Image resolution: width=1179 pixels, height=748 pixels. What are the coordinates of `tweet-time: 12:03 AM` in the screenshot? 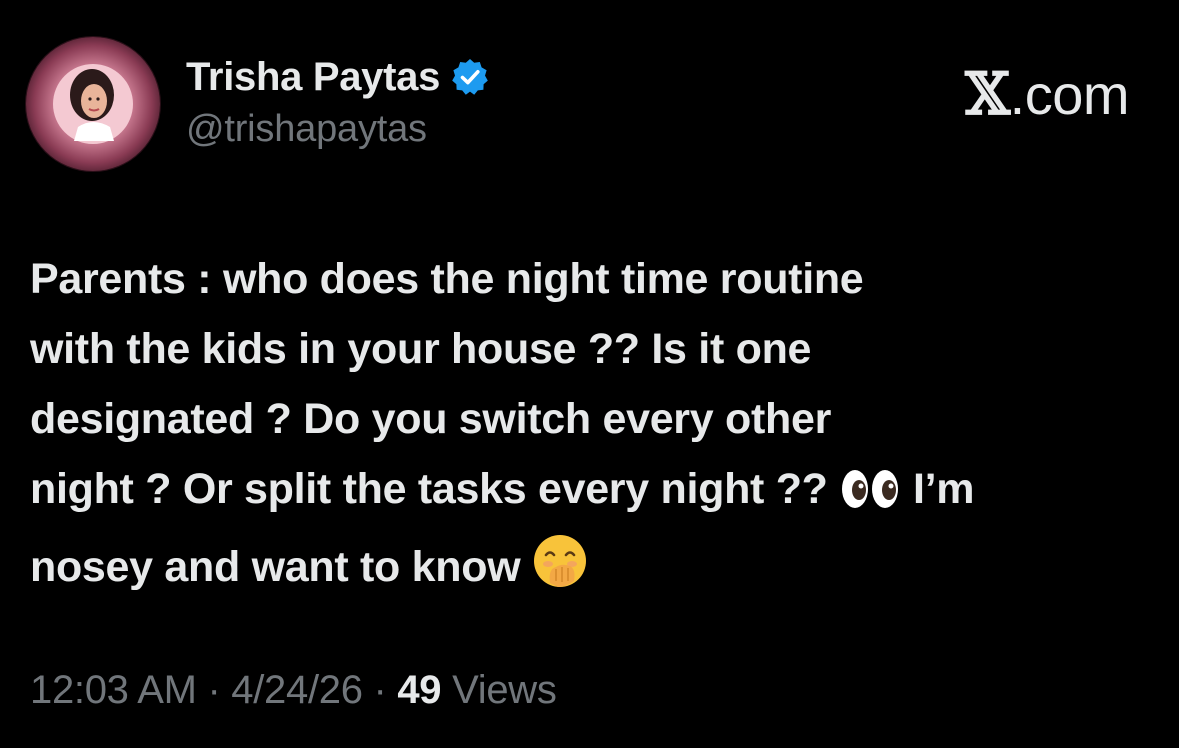 It's located at (113, 690).